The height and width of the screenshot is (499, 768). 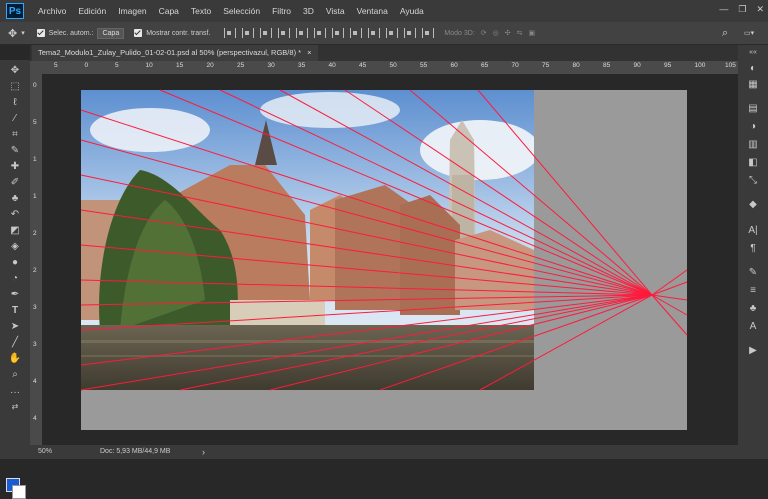 What do you see at coordinates (45, 451) in the screenshot?
I see `zoom-level: 50%` at bounding box center [45, 451].